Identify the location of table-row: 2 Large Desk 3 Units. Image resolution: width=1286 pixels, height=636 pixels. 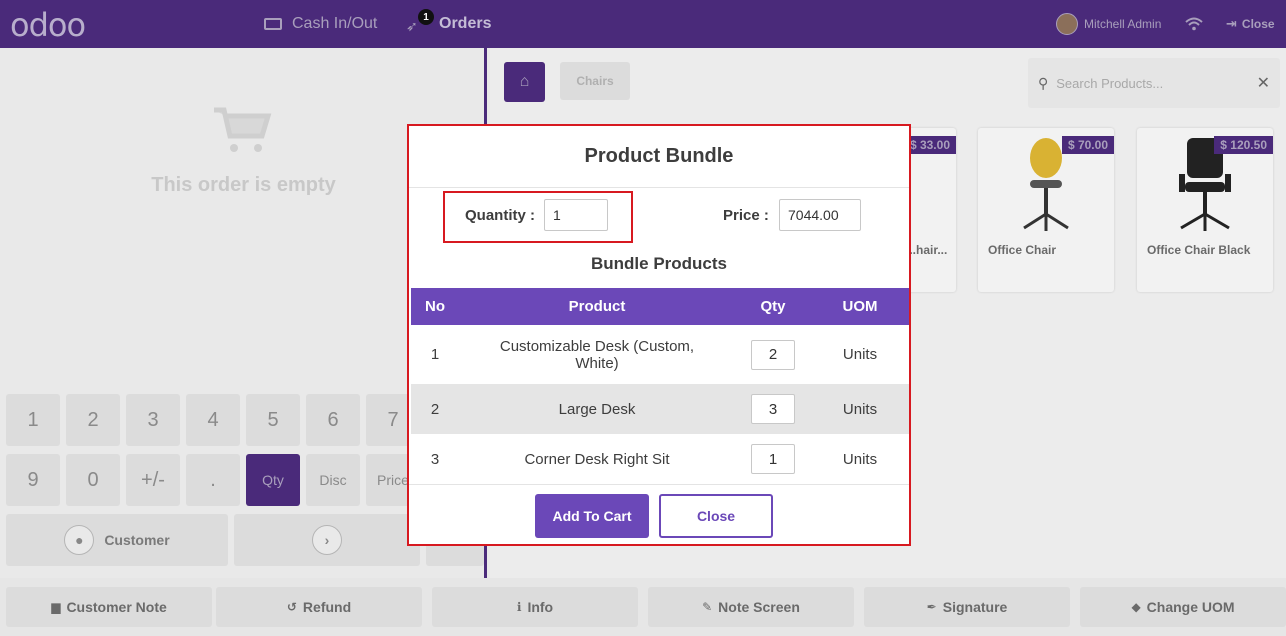
(660, 409).